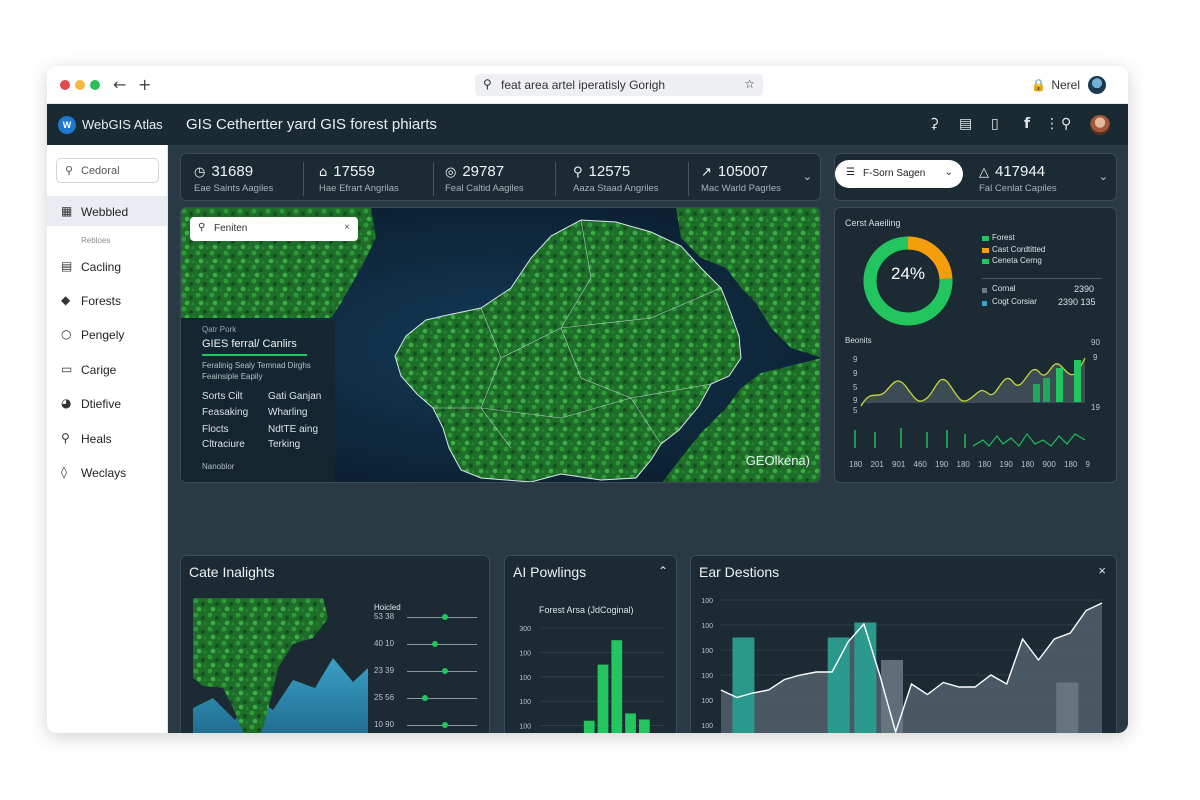 The width and height of the screenshot is (1200, 800). I want to click on bookmark-star-icon: ☆, so click(749, 84).